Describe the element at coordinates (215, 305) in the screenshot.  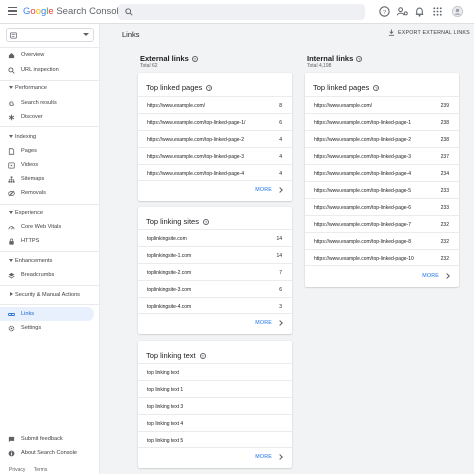
I see `table-row: toplinkingsite-4.com 3` at that location.